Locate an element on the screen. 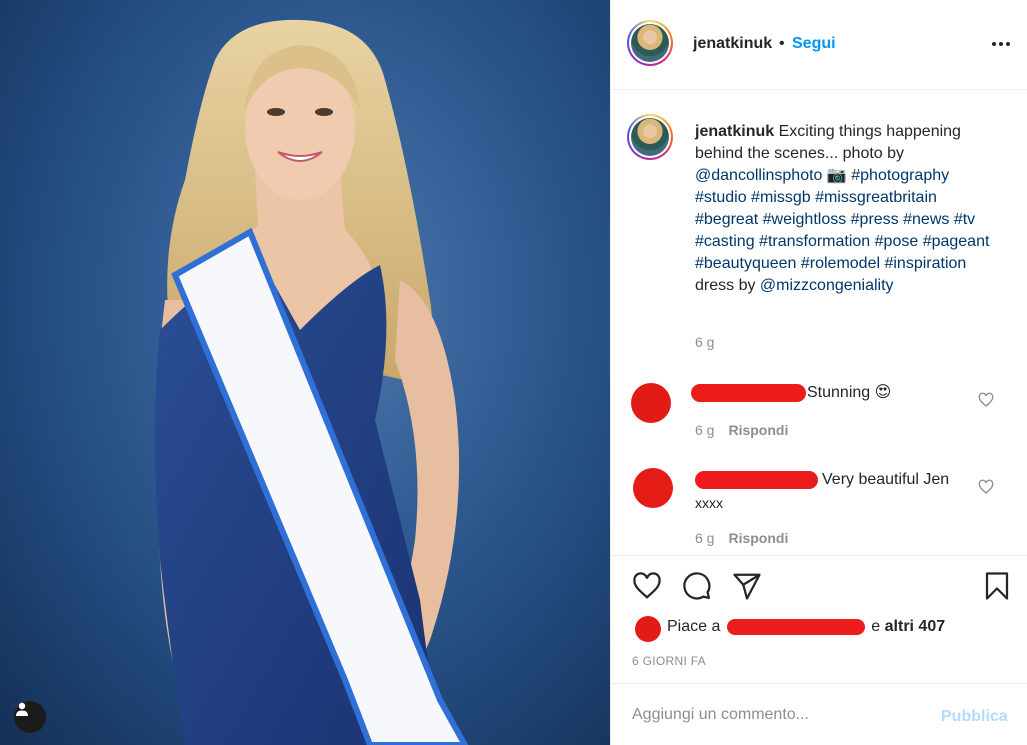  share-icon is located at coordinates (747, 586).